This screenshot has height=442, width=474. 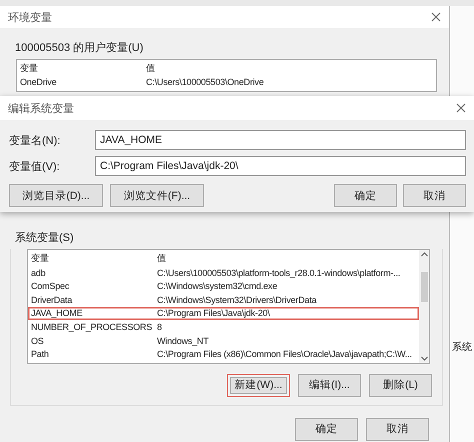 I want to click on table-row: ComSpec C:\Windows\system32\cmd.exe, so click(x=223, y=286).